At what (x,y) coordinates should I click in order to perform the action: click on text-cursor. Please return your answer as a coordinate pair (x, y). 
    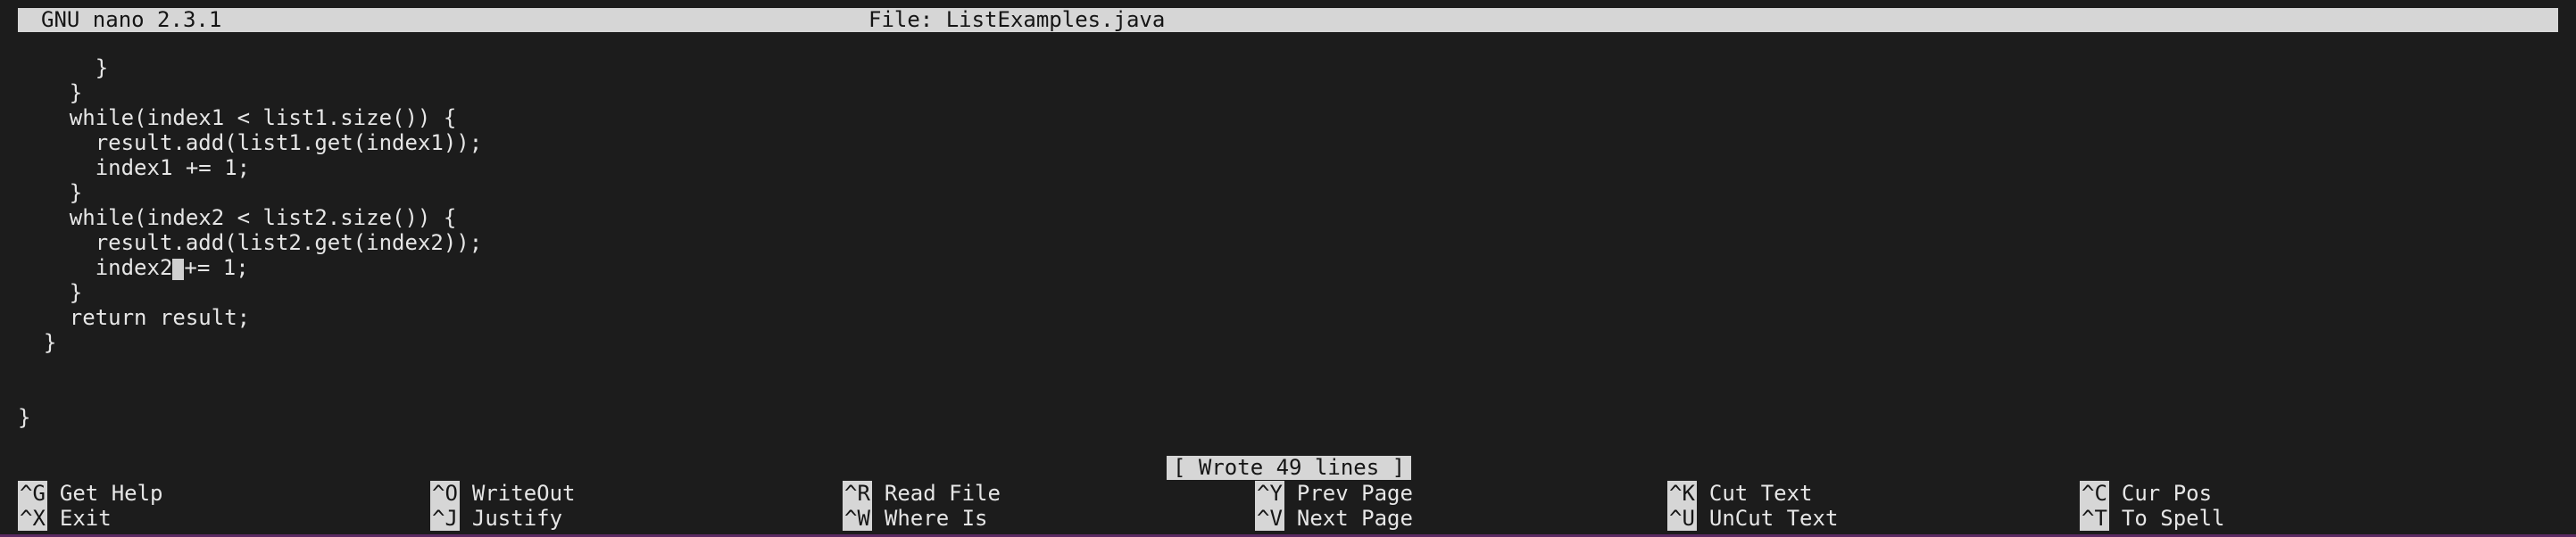
    Looking at the image, I should click on (179, 269).